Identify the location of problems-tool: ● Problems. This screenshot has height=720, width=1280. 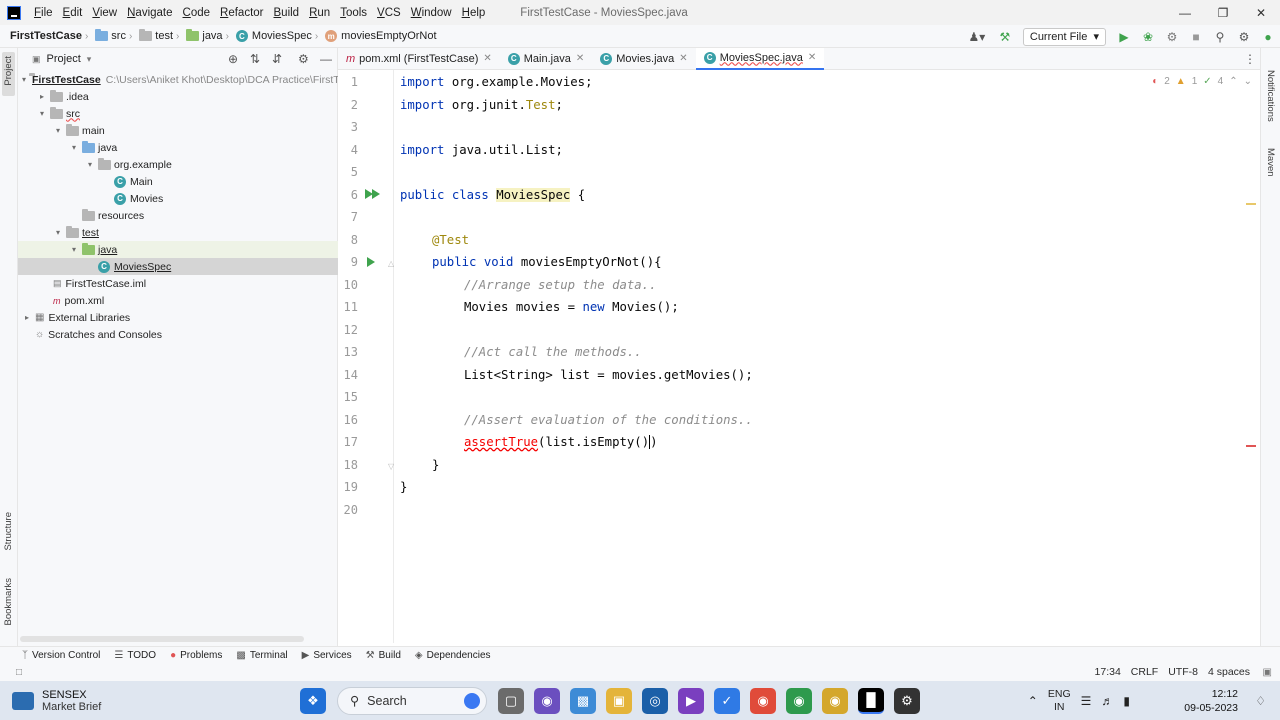
(196, 655).